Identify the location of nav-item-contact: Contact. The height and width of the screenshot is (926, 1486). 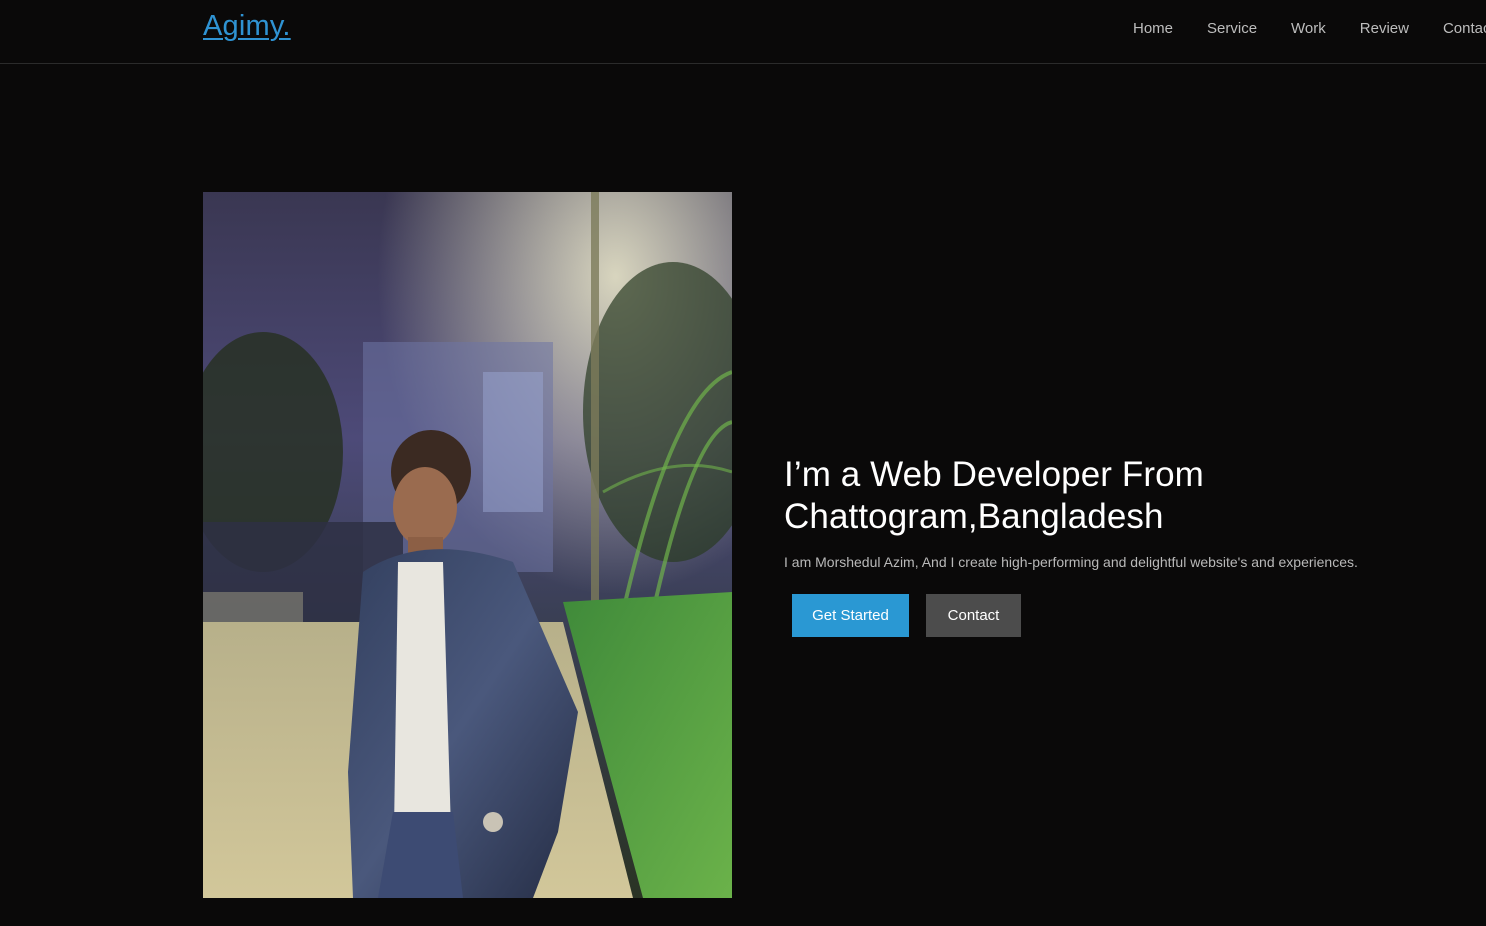
(1456, 29).